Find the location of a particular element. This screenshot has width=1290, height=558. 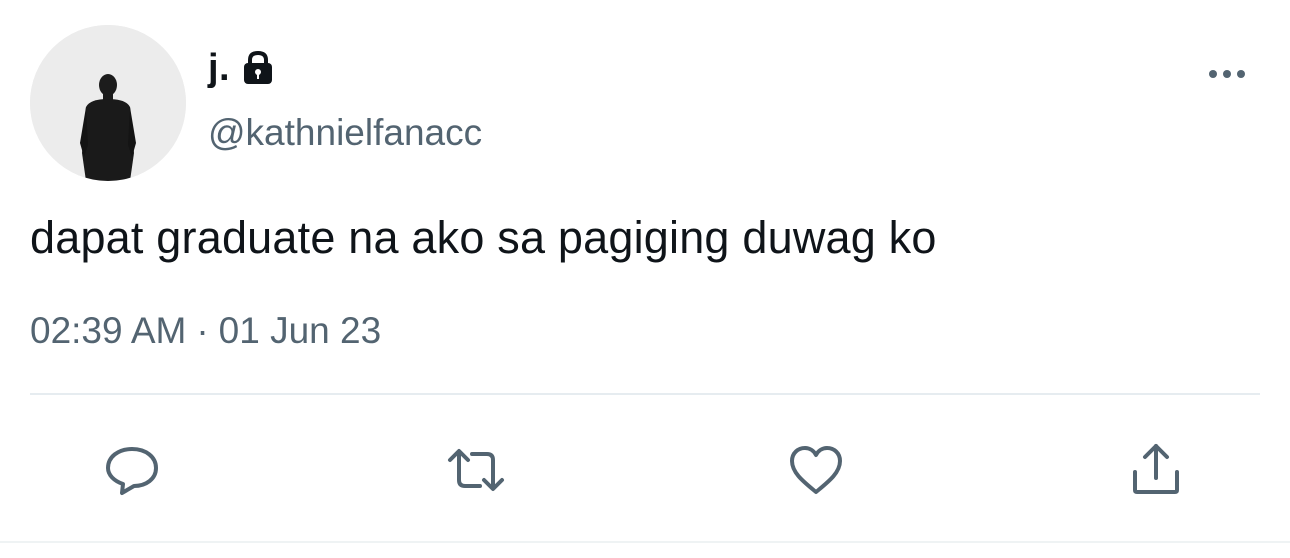

tweet-meta: 02:39 AM · 01 Jun 23 is located at coordinates (205, 331).